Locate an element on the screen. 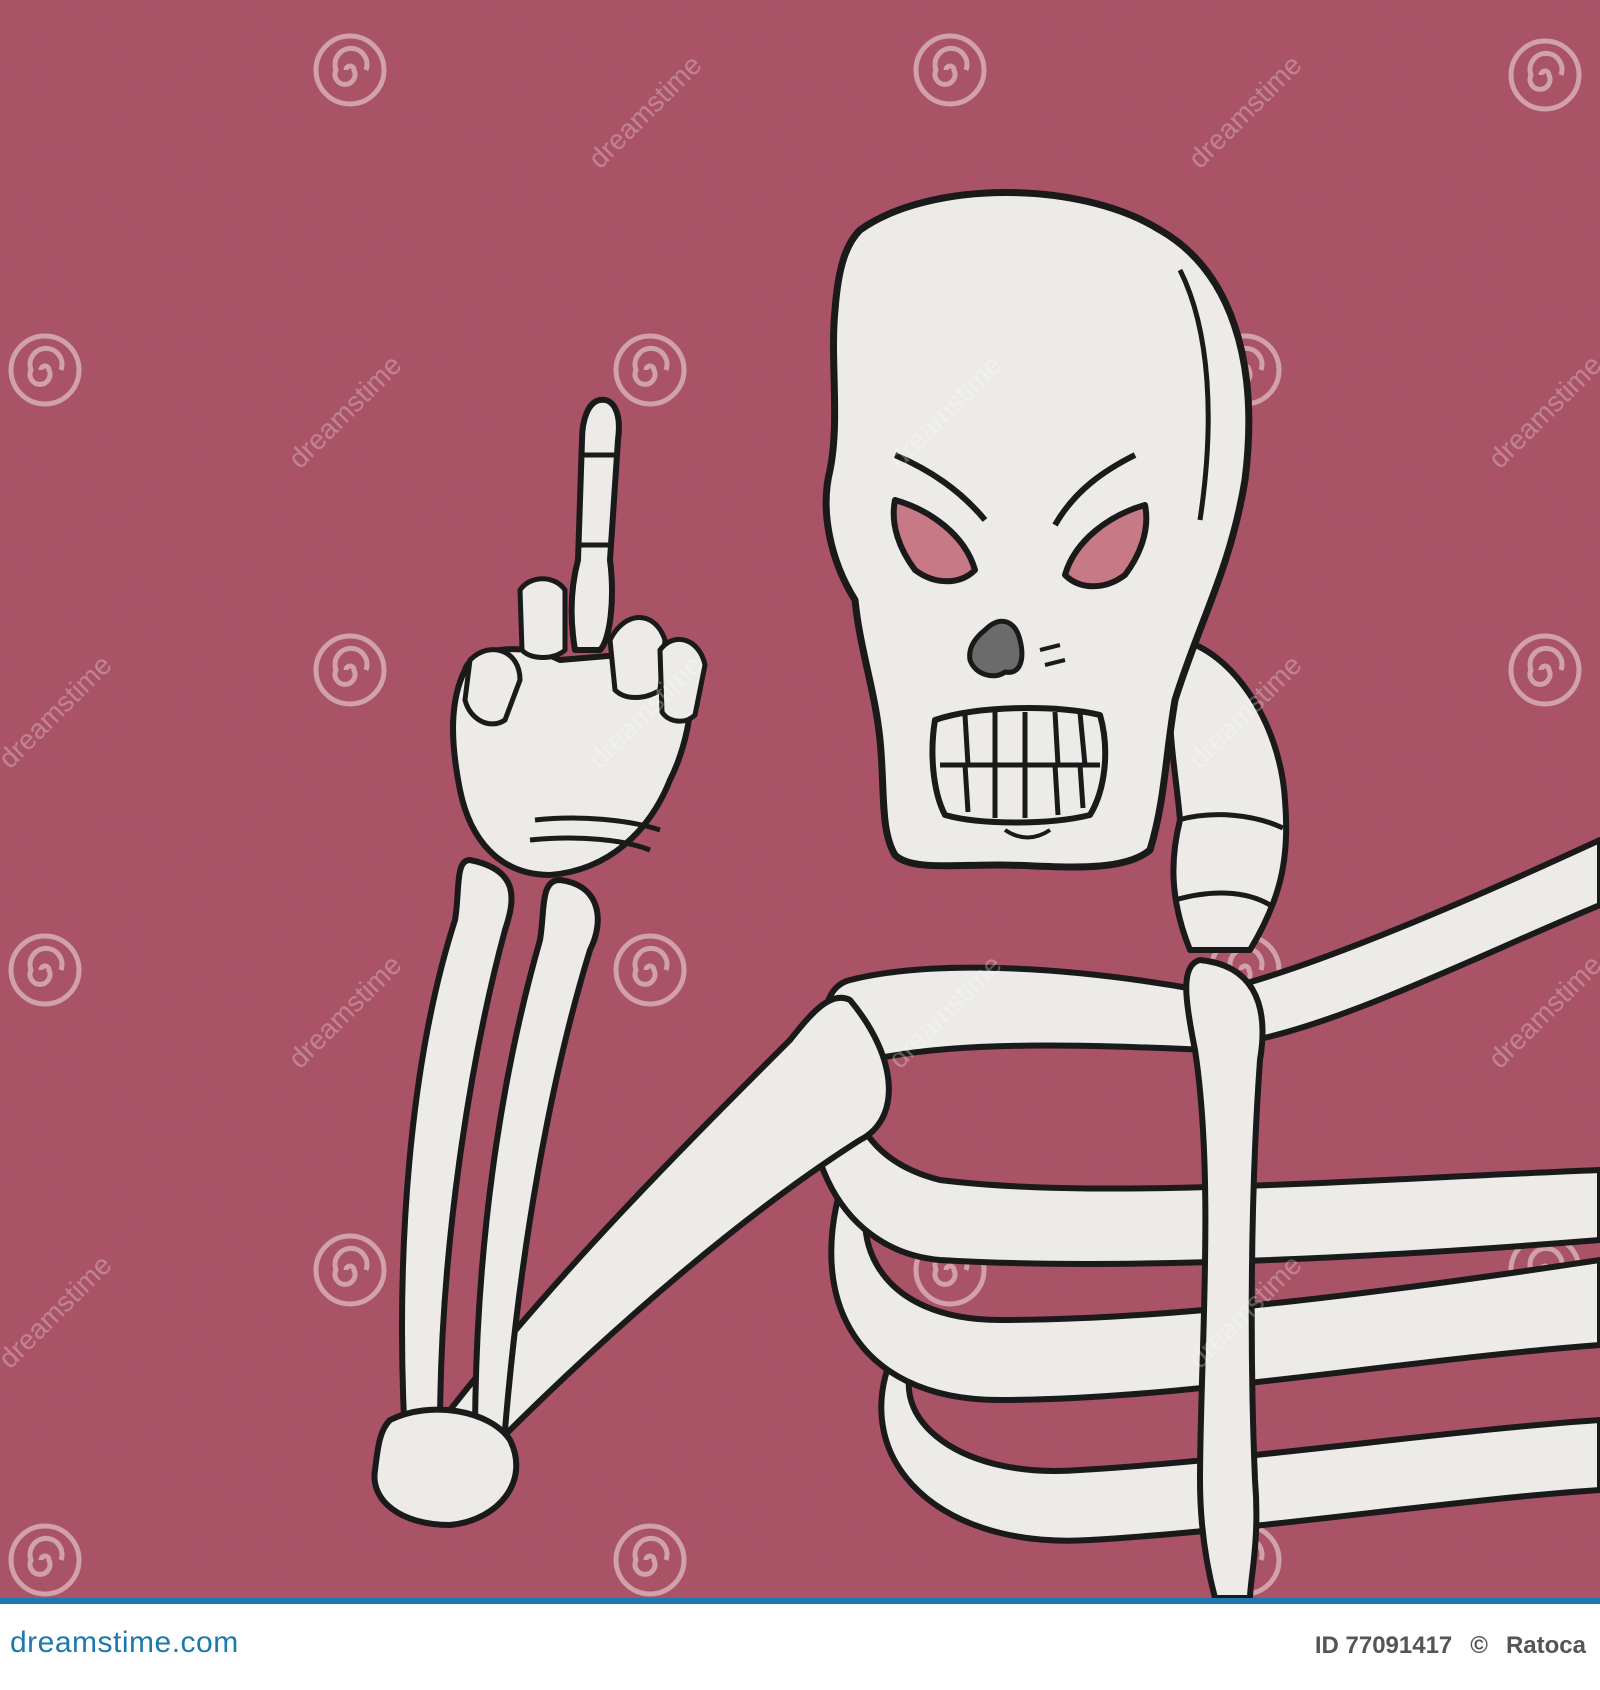 This screenshot has width=1600, height=1690. image-id: ID 77091417 is located at coordinates (1383, 1645).